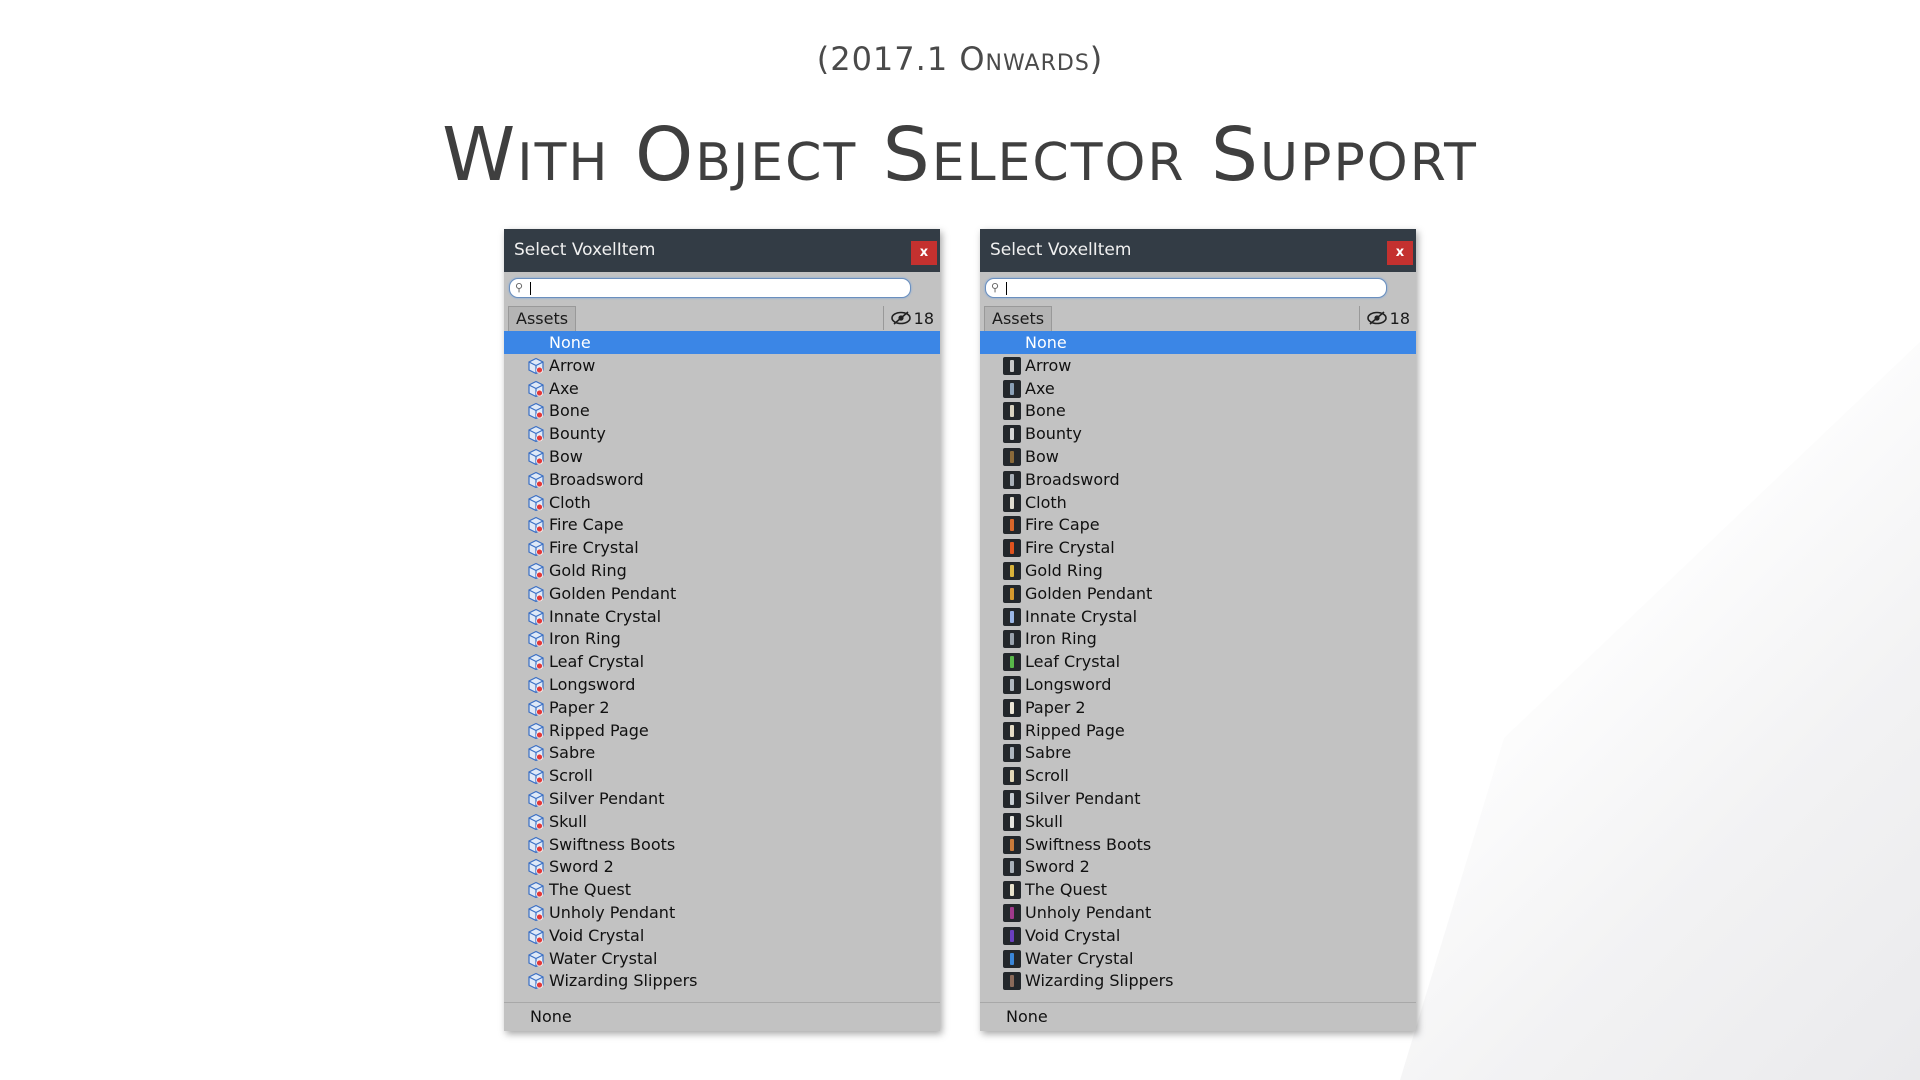 This screenshot has width=1920, height=1080. What do you see at coordinates (570, 502) in the screenshot?
I see `list-item-label: Cloth` at bounding box center [570, 502].